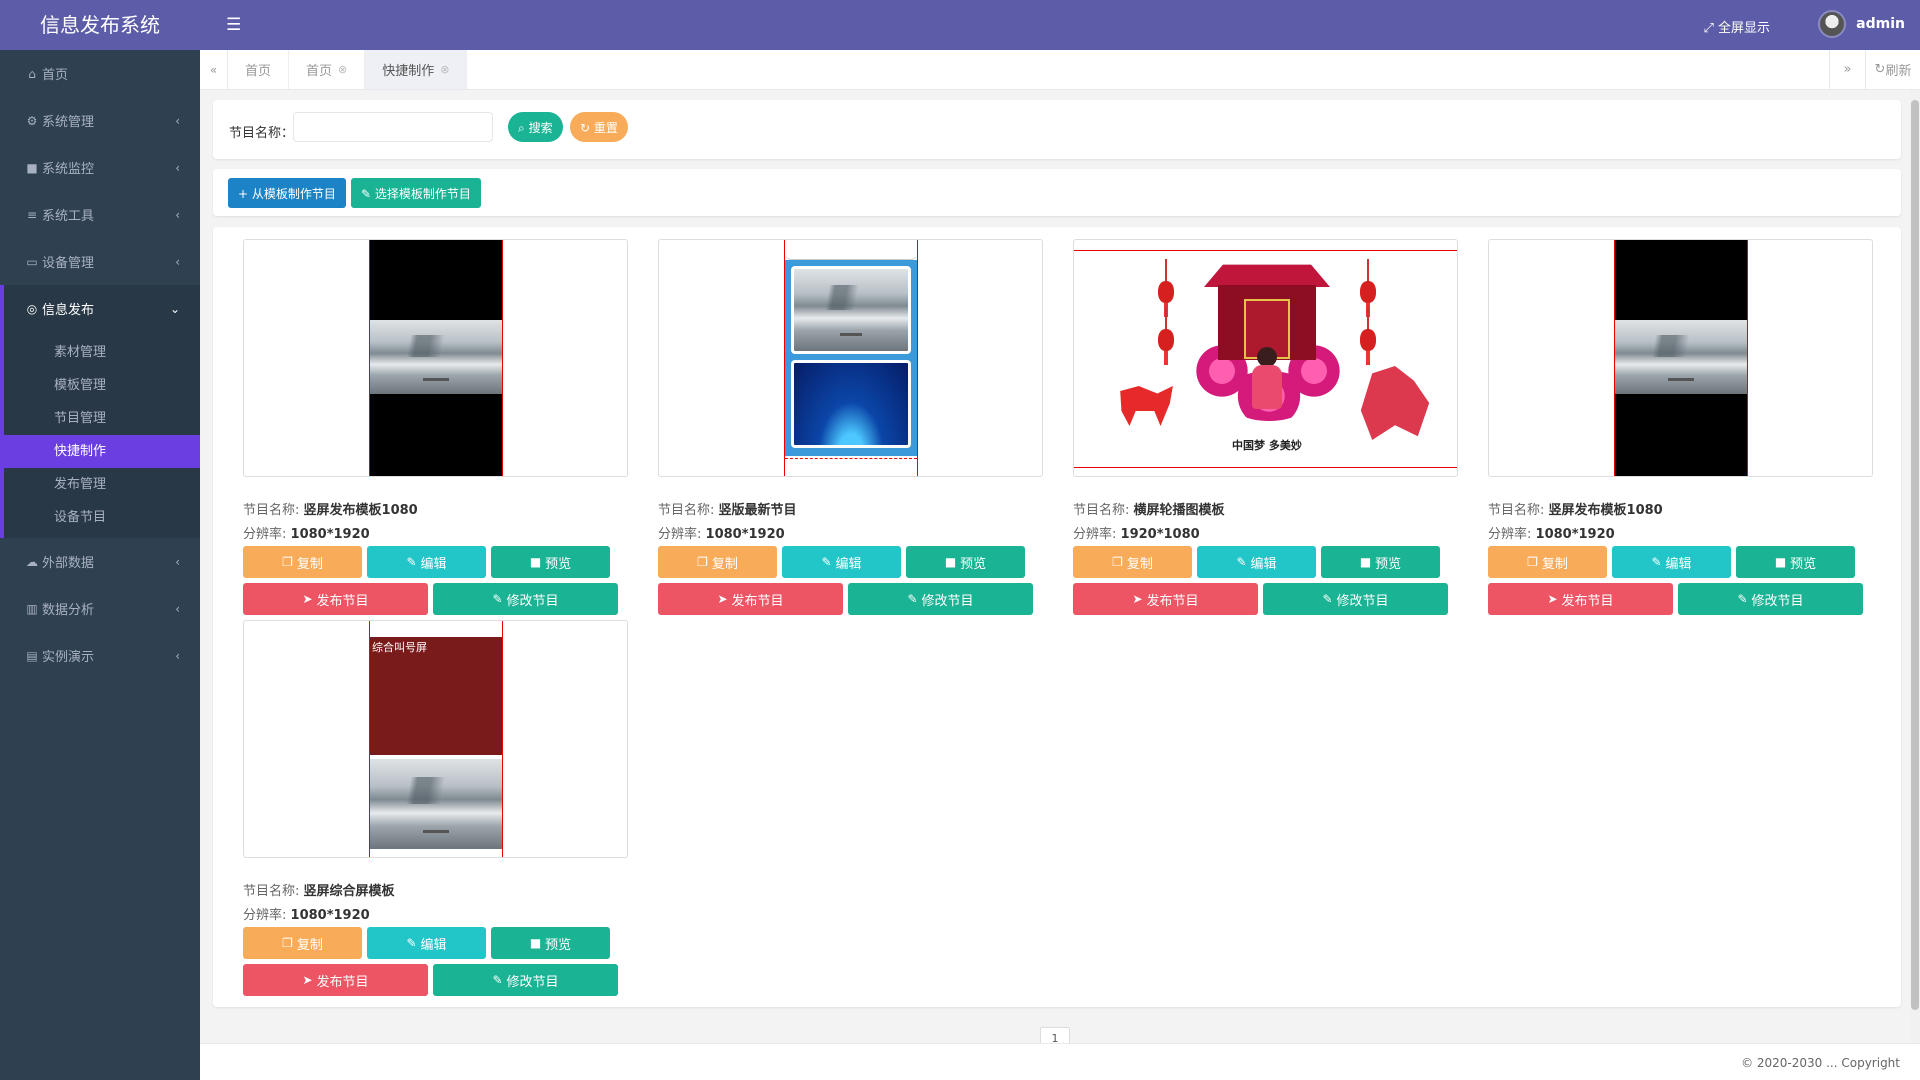 The image size is (1920, 1080). Describe the element at coordinates (1395, 403) in the screenshot. I see `dancer-paper-cut` at that location.